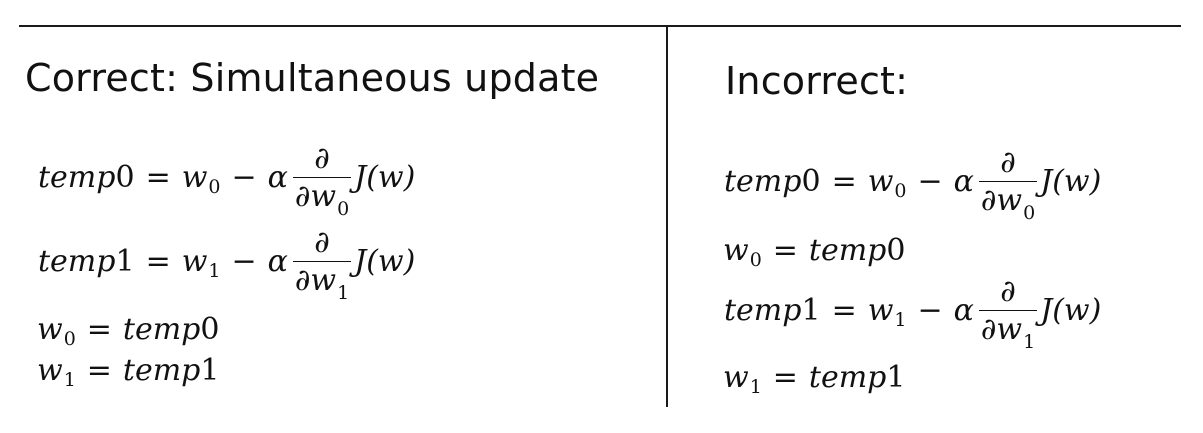  I want to click on top-rule, so click(600, 26).